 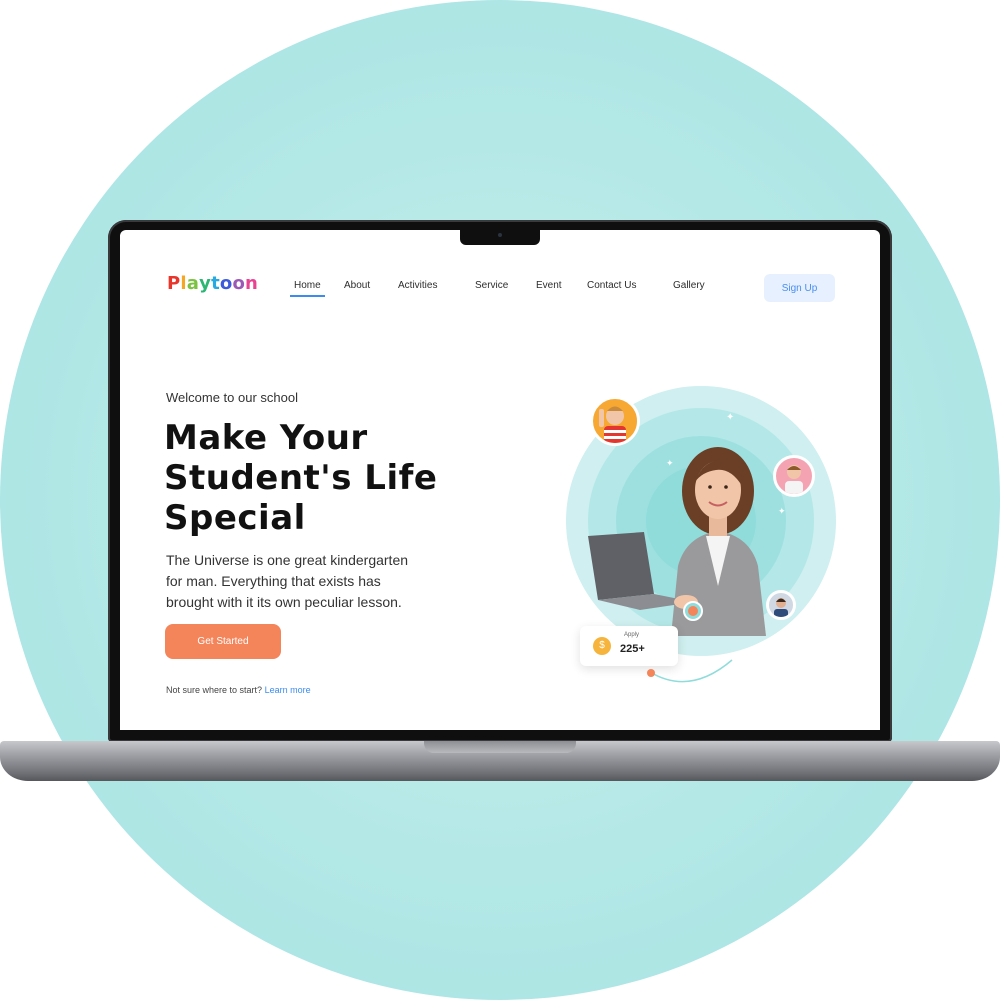 I want to click on small-badge-avatar, so click(x=693, y=611).